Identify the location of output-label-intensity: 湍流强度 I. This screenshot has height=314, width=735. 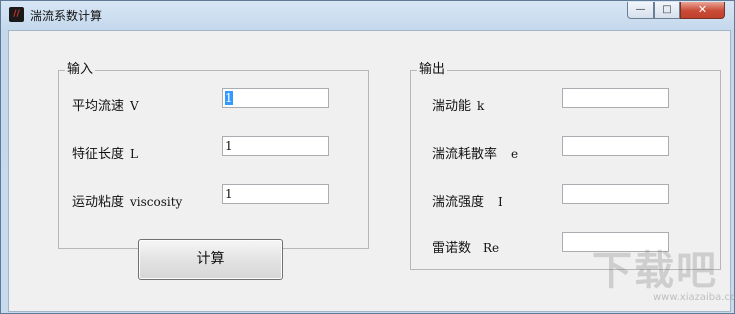
(467, 200).